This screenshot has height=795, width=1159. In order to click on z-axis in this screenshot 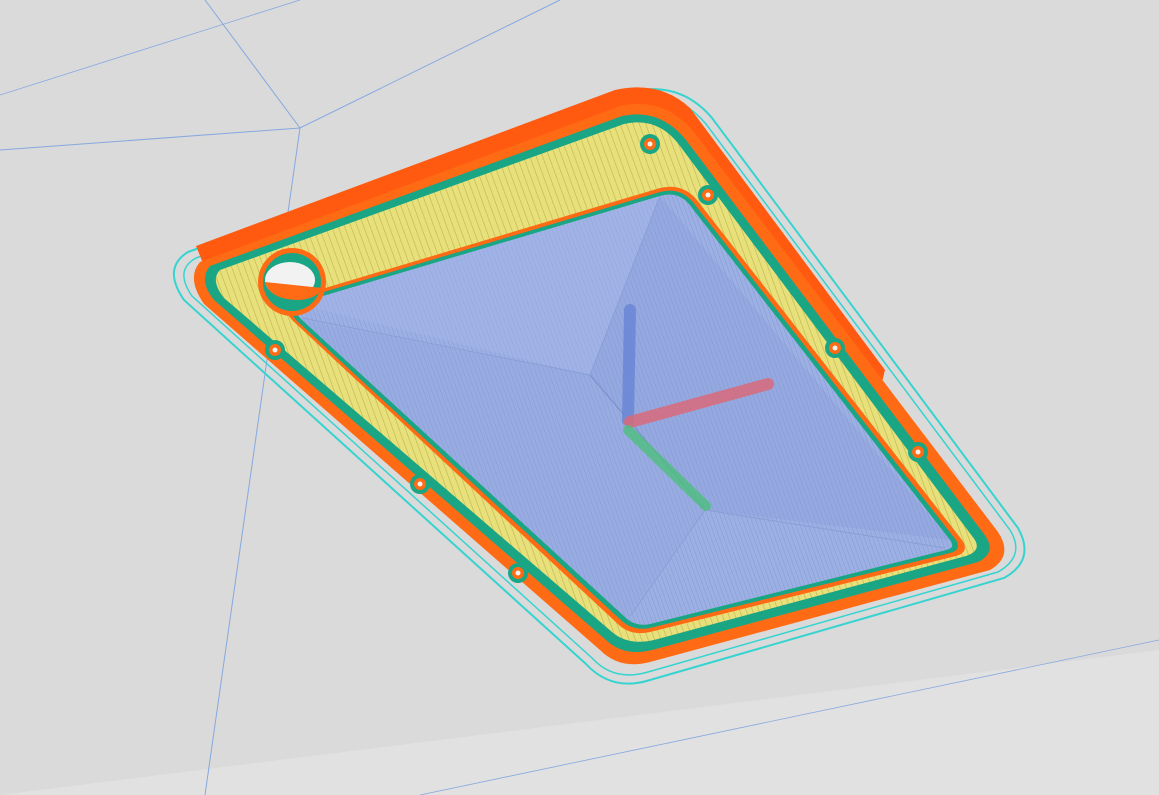, I will do `click(629, 365)`.